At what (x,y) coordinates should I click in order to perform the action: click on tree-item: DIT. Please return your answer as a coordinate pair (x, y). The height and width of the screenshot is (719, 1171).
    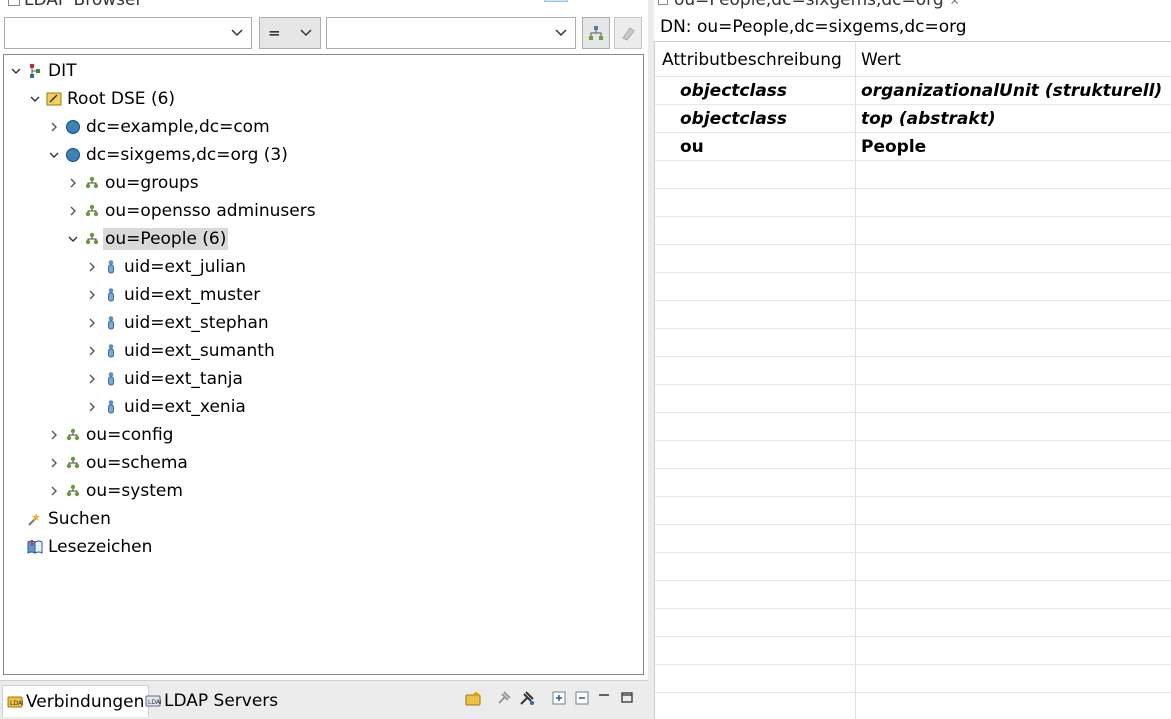
    Looking at the image, I should click on (43, 71).